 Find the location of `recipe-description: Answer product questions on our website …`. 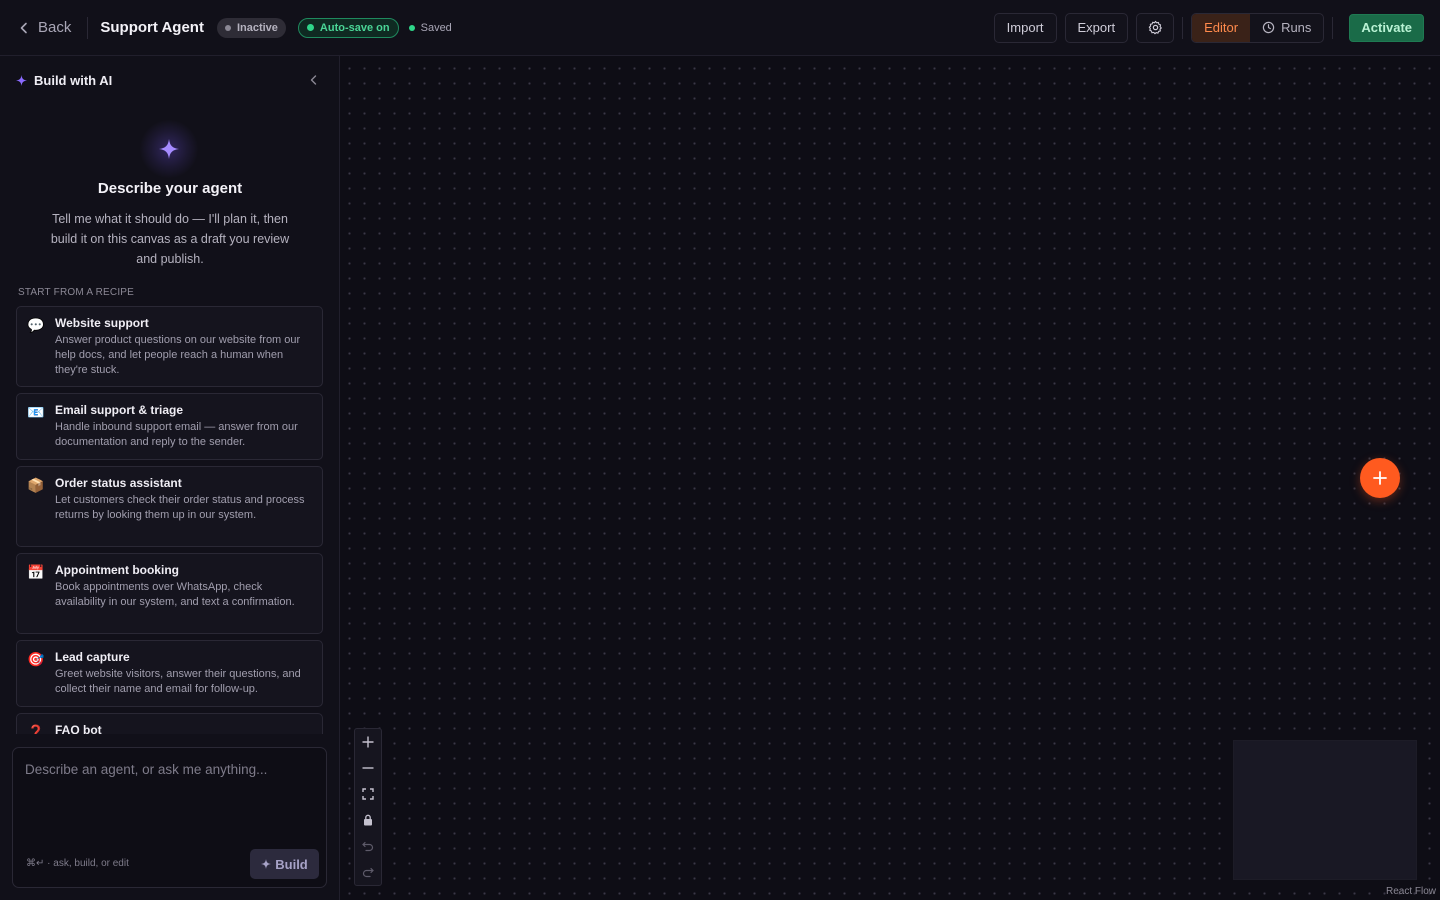

recipe-description: Answer product questions on our website … is located at coordinates (178, 355).